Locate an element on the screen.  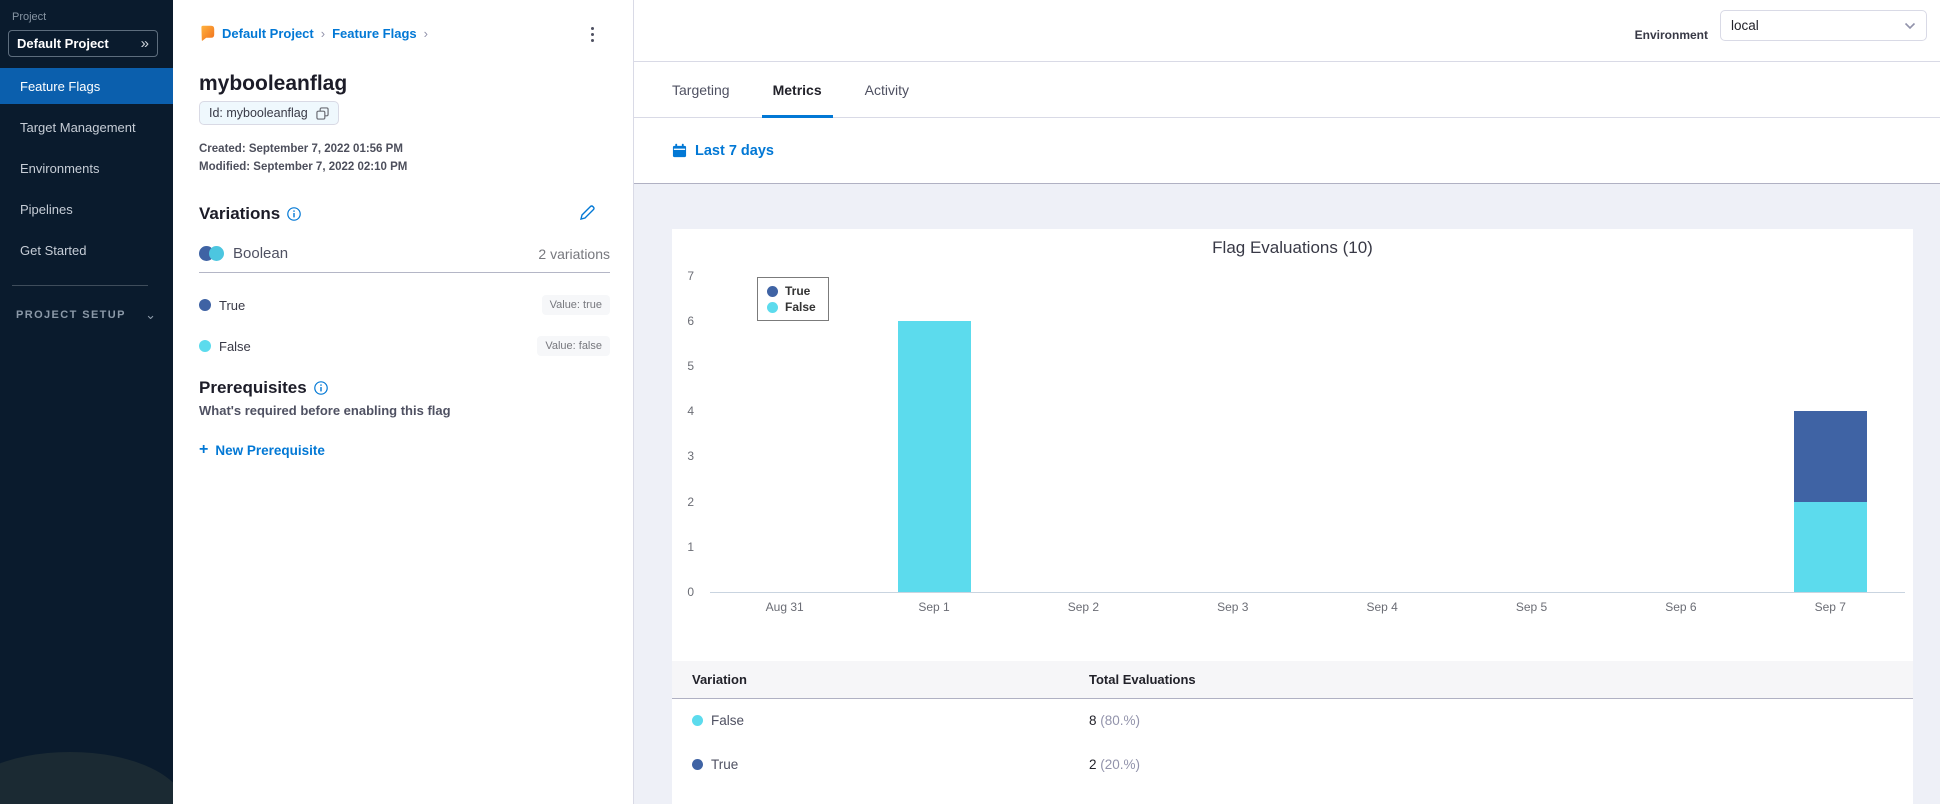
edit-variations-button is located at coordinates (588, 214).